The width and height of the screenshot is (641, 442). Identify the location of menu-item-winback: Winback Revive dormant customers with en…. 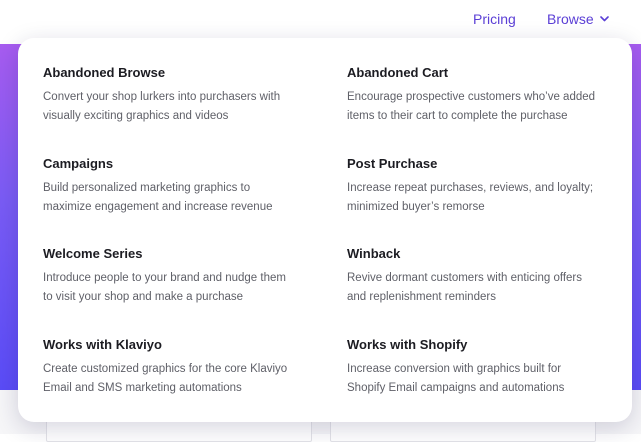
(487, 276).